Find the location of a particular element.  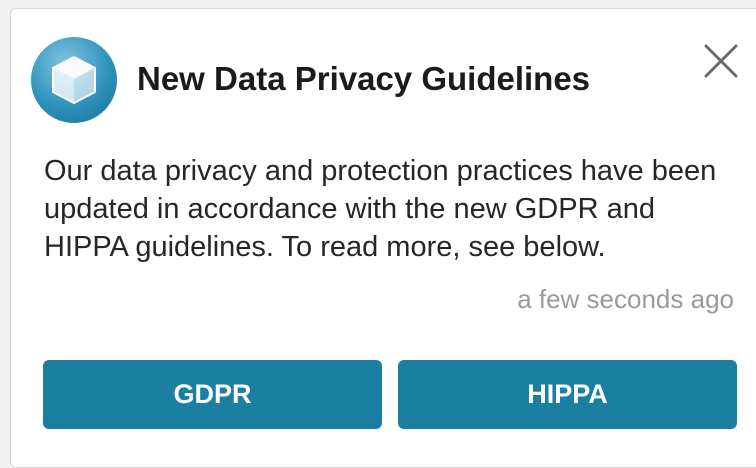

close-icon is located at coordinates (721, 61).